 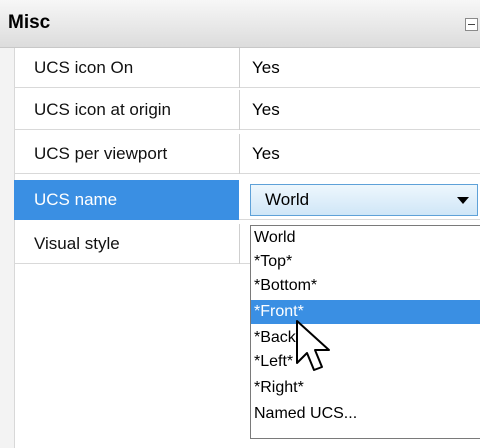 What do you see at coordinates (247, 110) in the screenshot?
I see `property-row-ucs-icon-at-origin: UCS icon at origin Yes` at bounding box center [247, 110].